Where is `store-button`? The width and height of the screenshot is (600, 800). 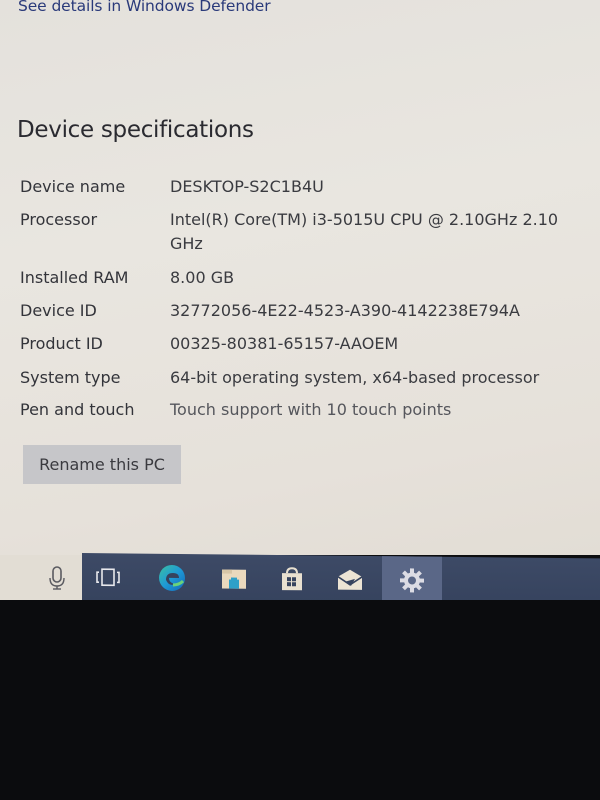 store-button is located at coordinates (292, 579).